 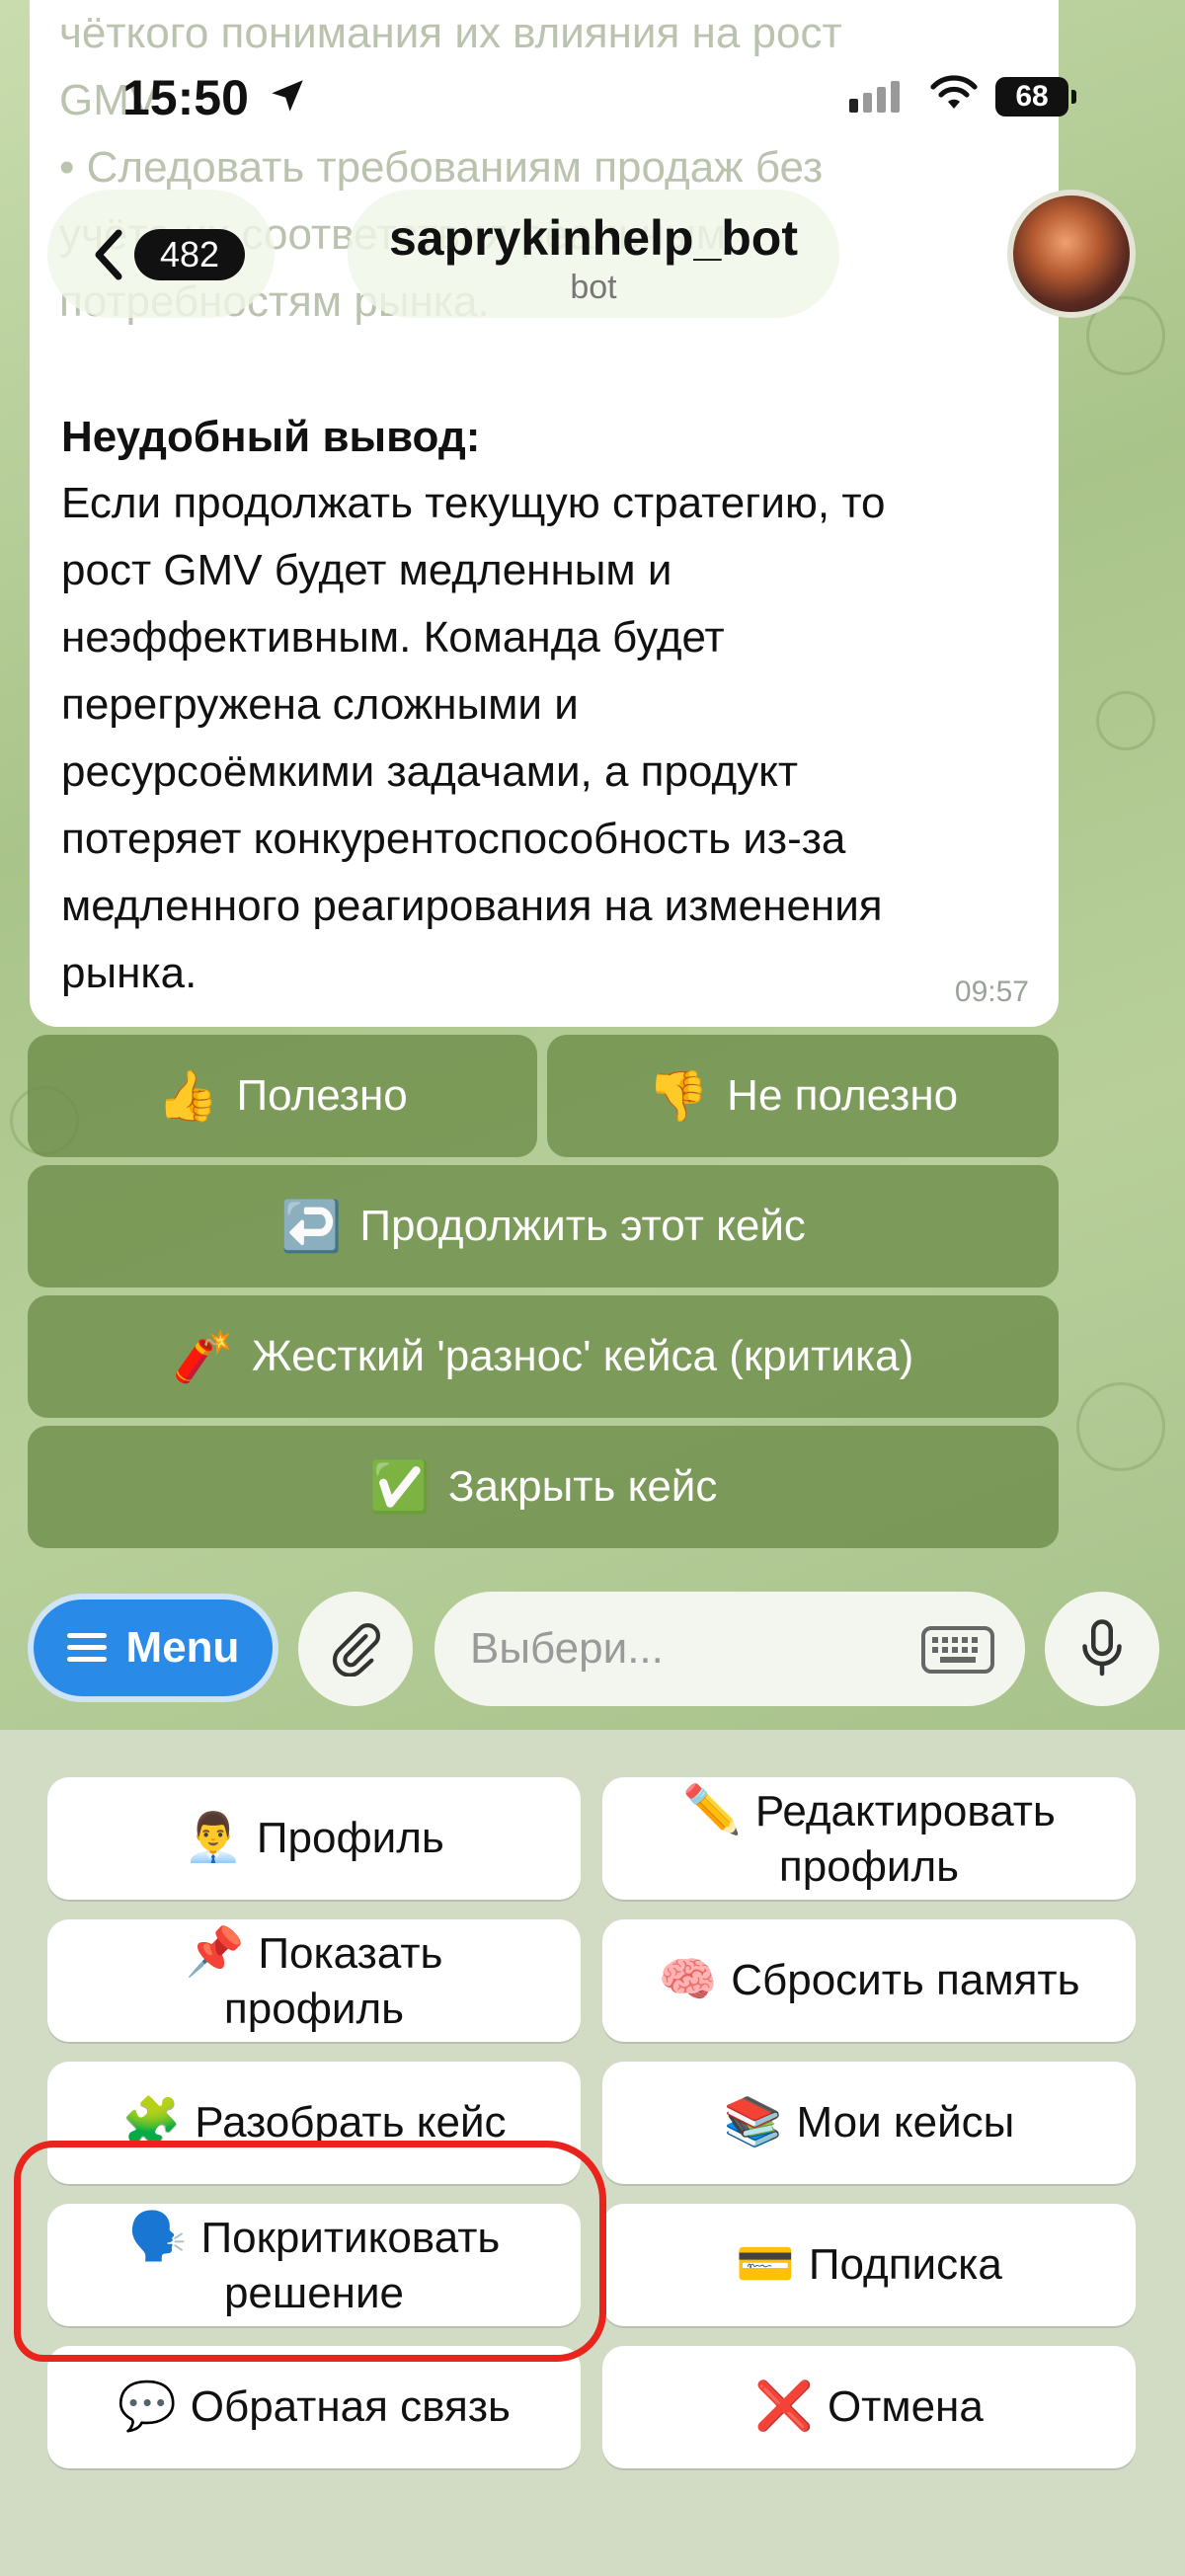 I want to click on attach-button, so click(x=355, y=1649).